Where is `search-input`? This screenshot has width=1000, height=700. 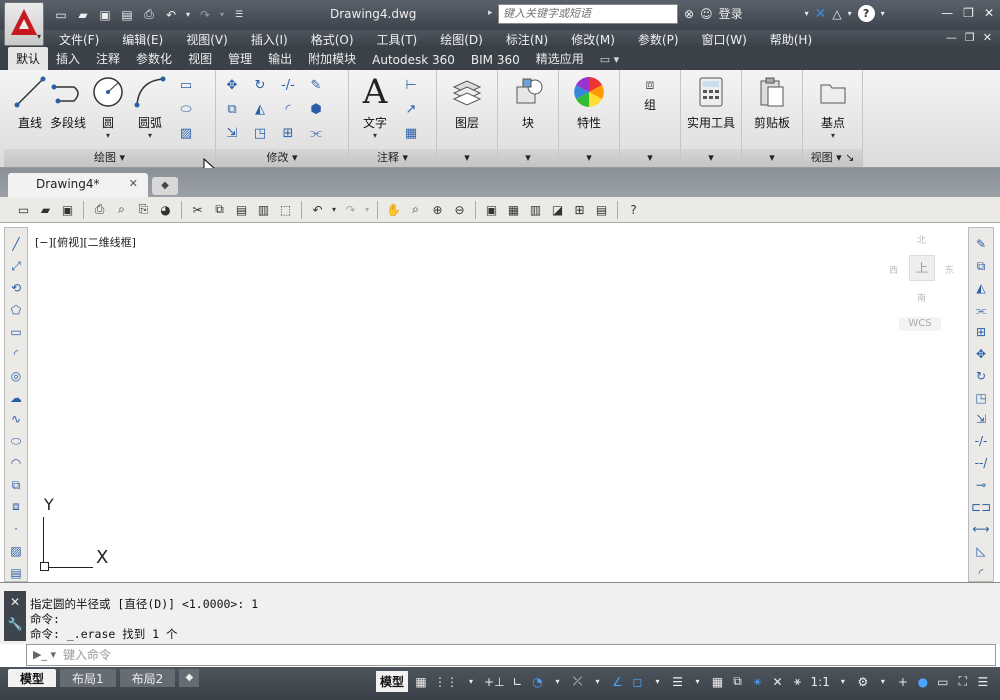 search-input is located at coordinates (588, 14).